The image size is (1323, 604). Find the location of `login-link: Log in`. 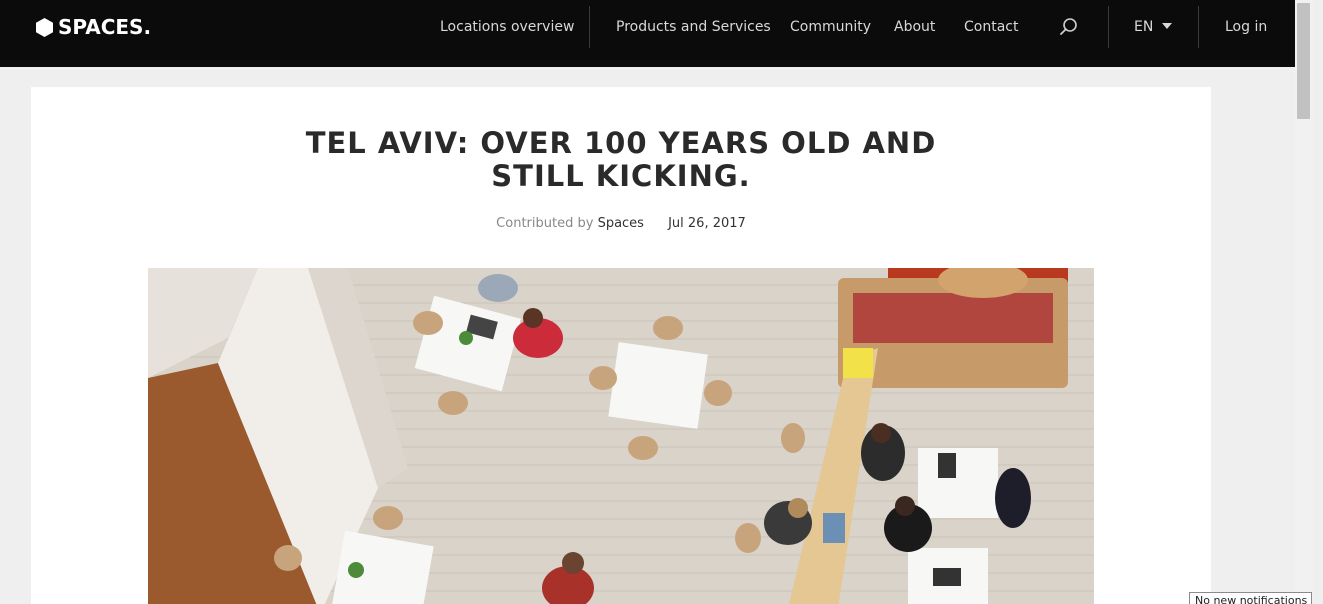

login-link: Log in is located at coordinates (1246, 27).